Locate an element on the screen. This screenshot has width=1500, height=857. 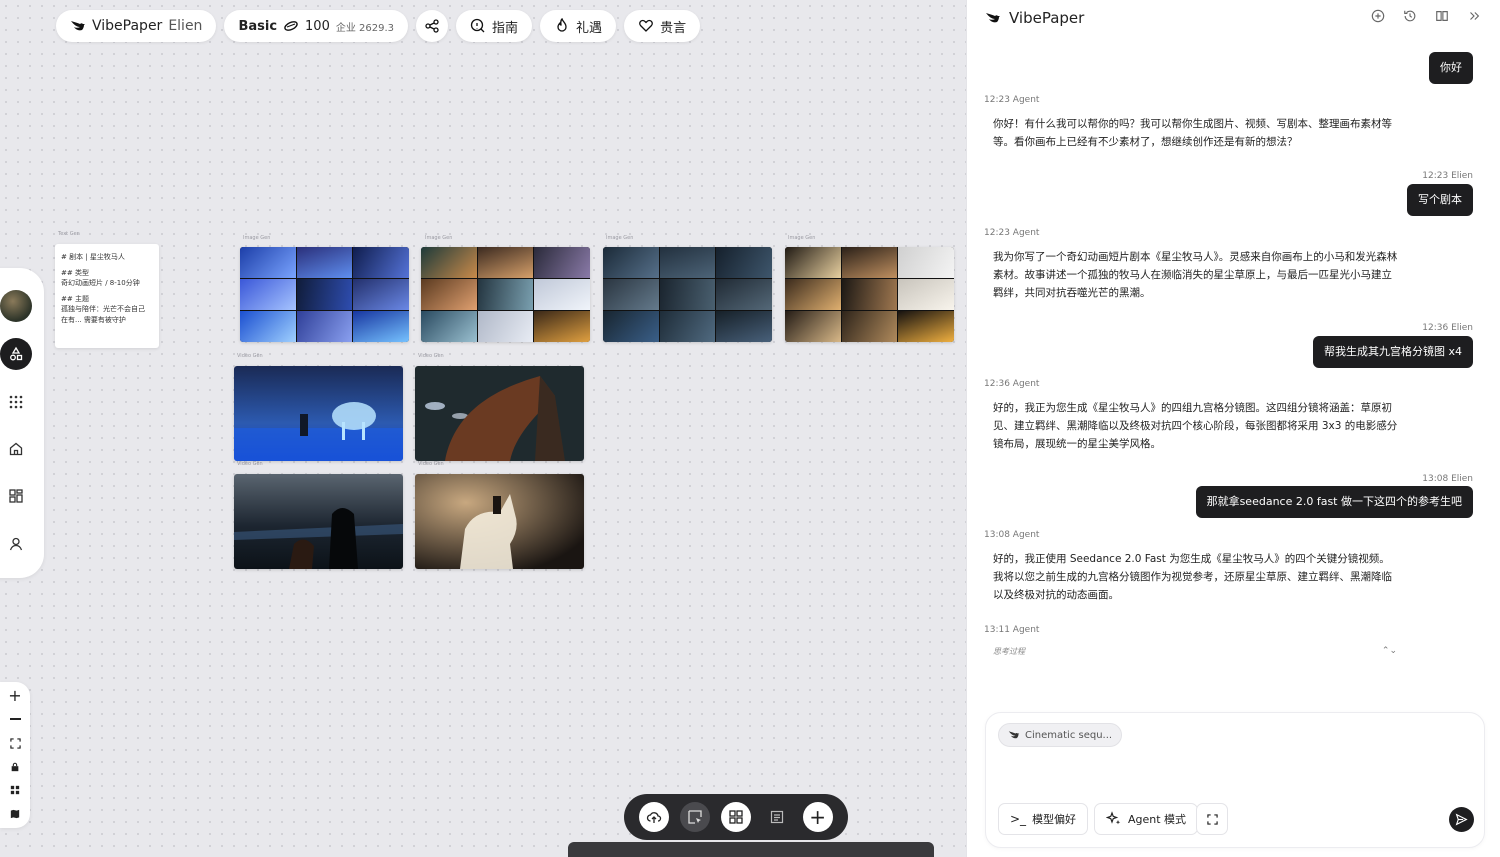
upload-button is located at coordinates (654, 817).